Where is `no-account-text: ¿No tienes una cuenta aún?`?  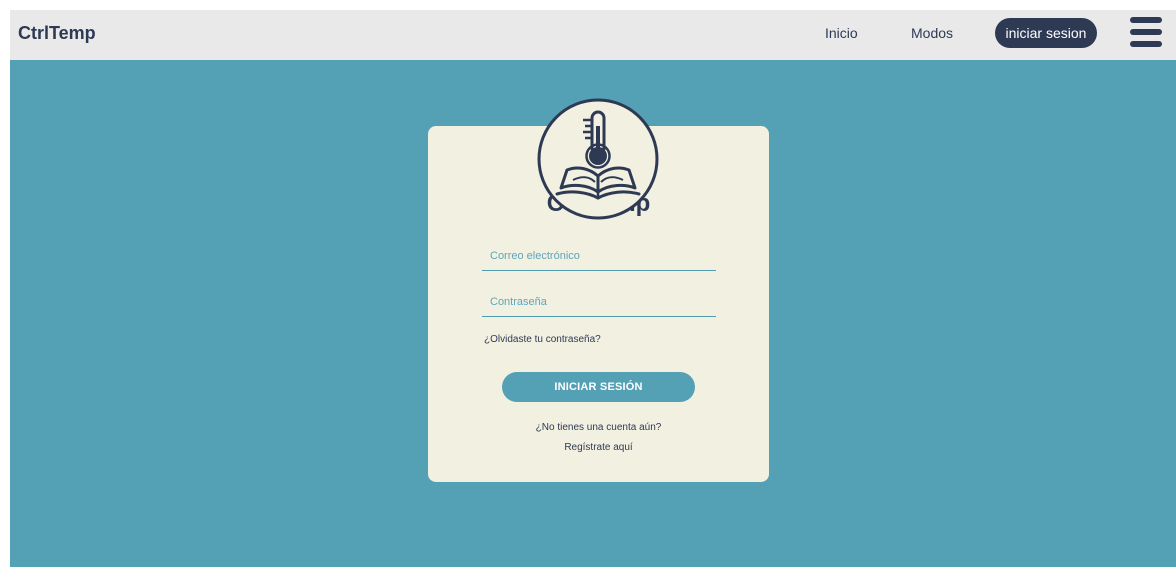
no-account-text: ¿No tienes una cuenta aún? is located at coordinates (598, 427).